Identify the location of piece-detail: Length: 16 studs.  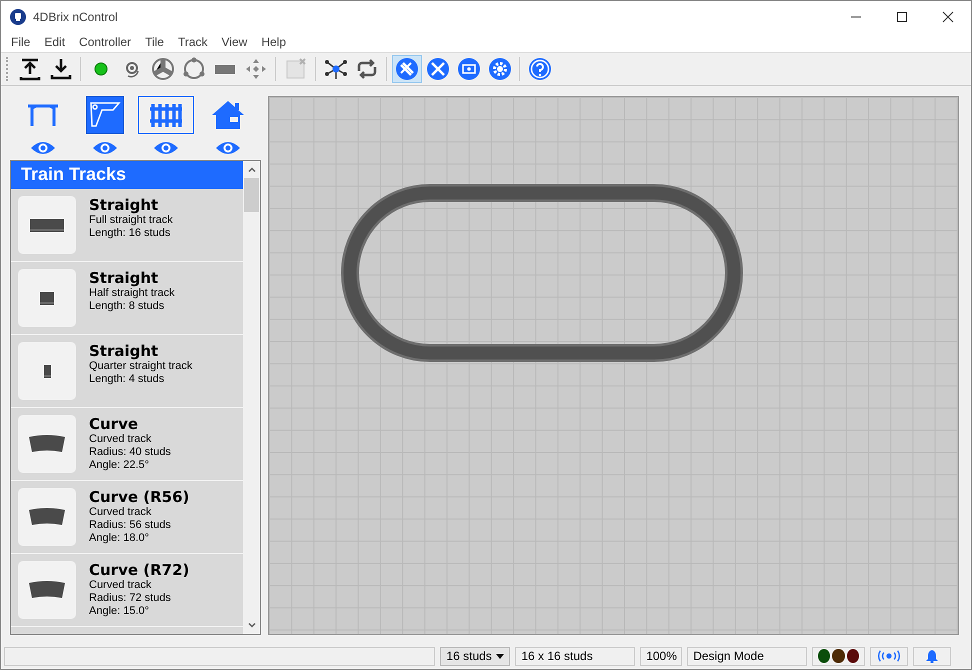
(130, 233).